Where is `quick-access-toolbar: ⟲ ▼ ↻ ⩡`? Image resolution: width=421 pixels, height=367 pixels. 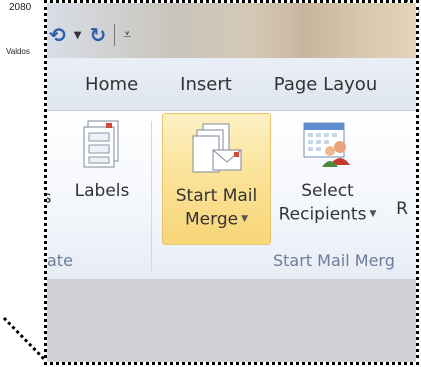 quick-access-toolbar: ⟲ ▼ ↻ ⩡ is located at coordinates (90, 35).